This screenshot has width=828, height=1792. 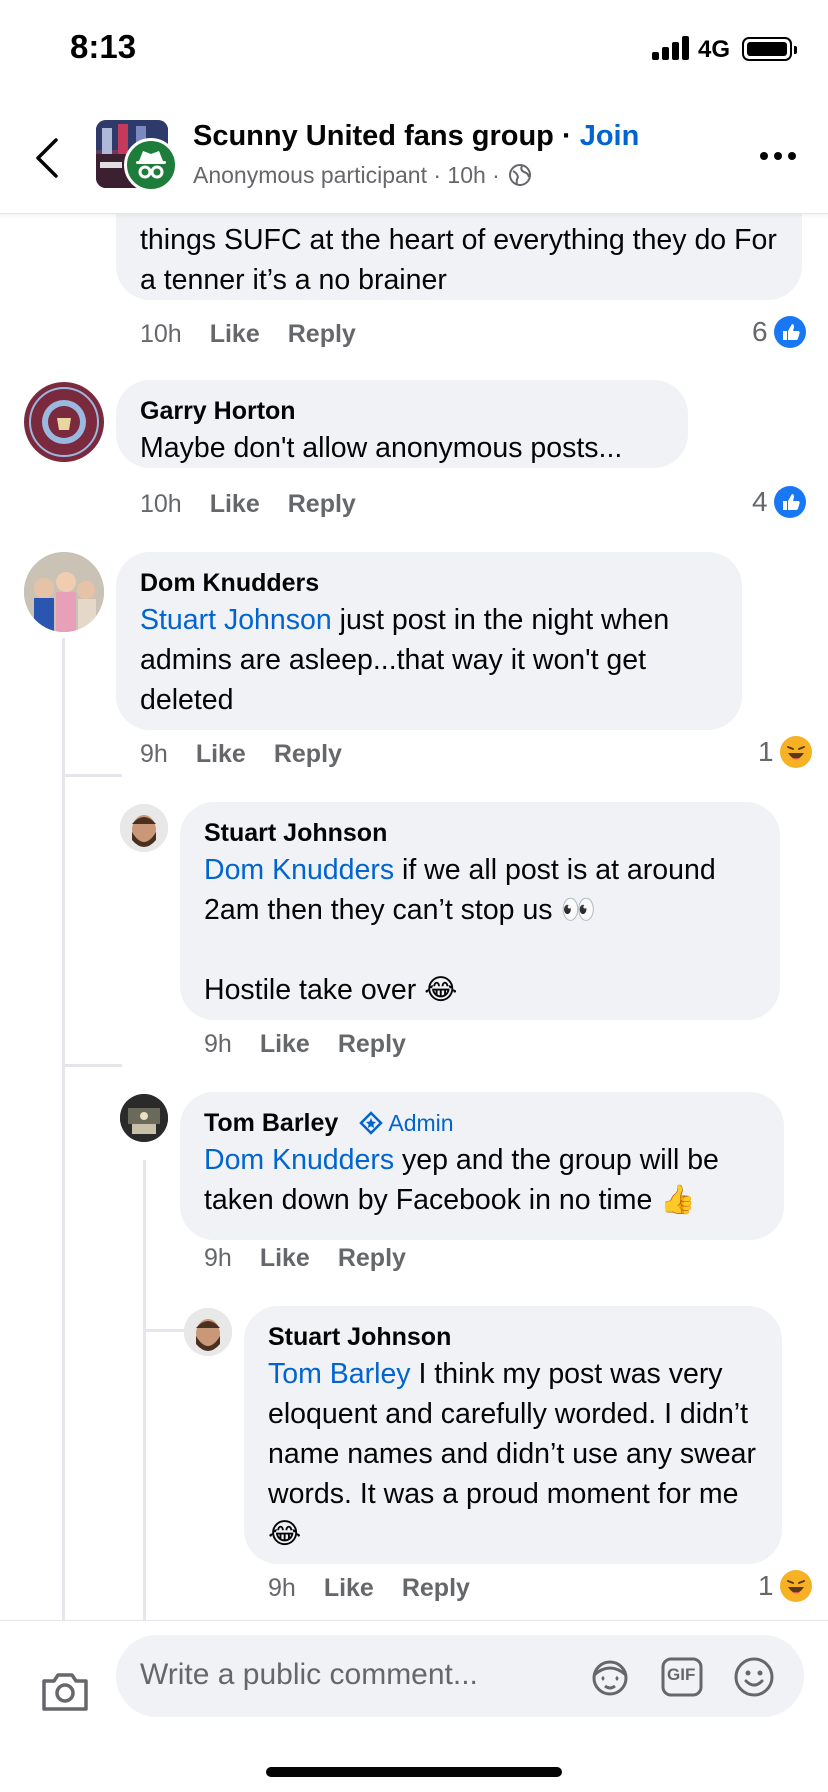 What do you see at coordinates (681, 1674) in the screenshot?
I see `gif-label: GIF` at bounding box center [681, 1674].